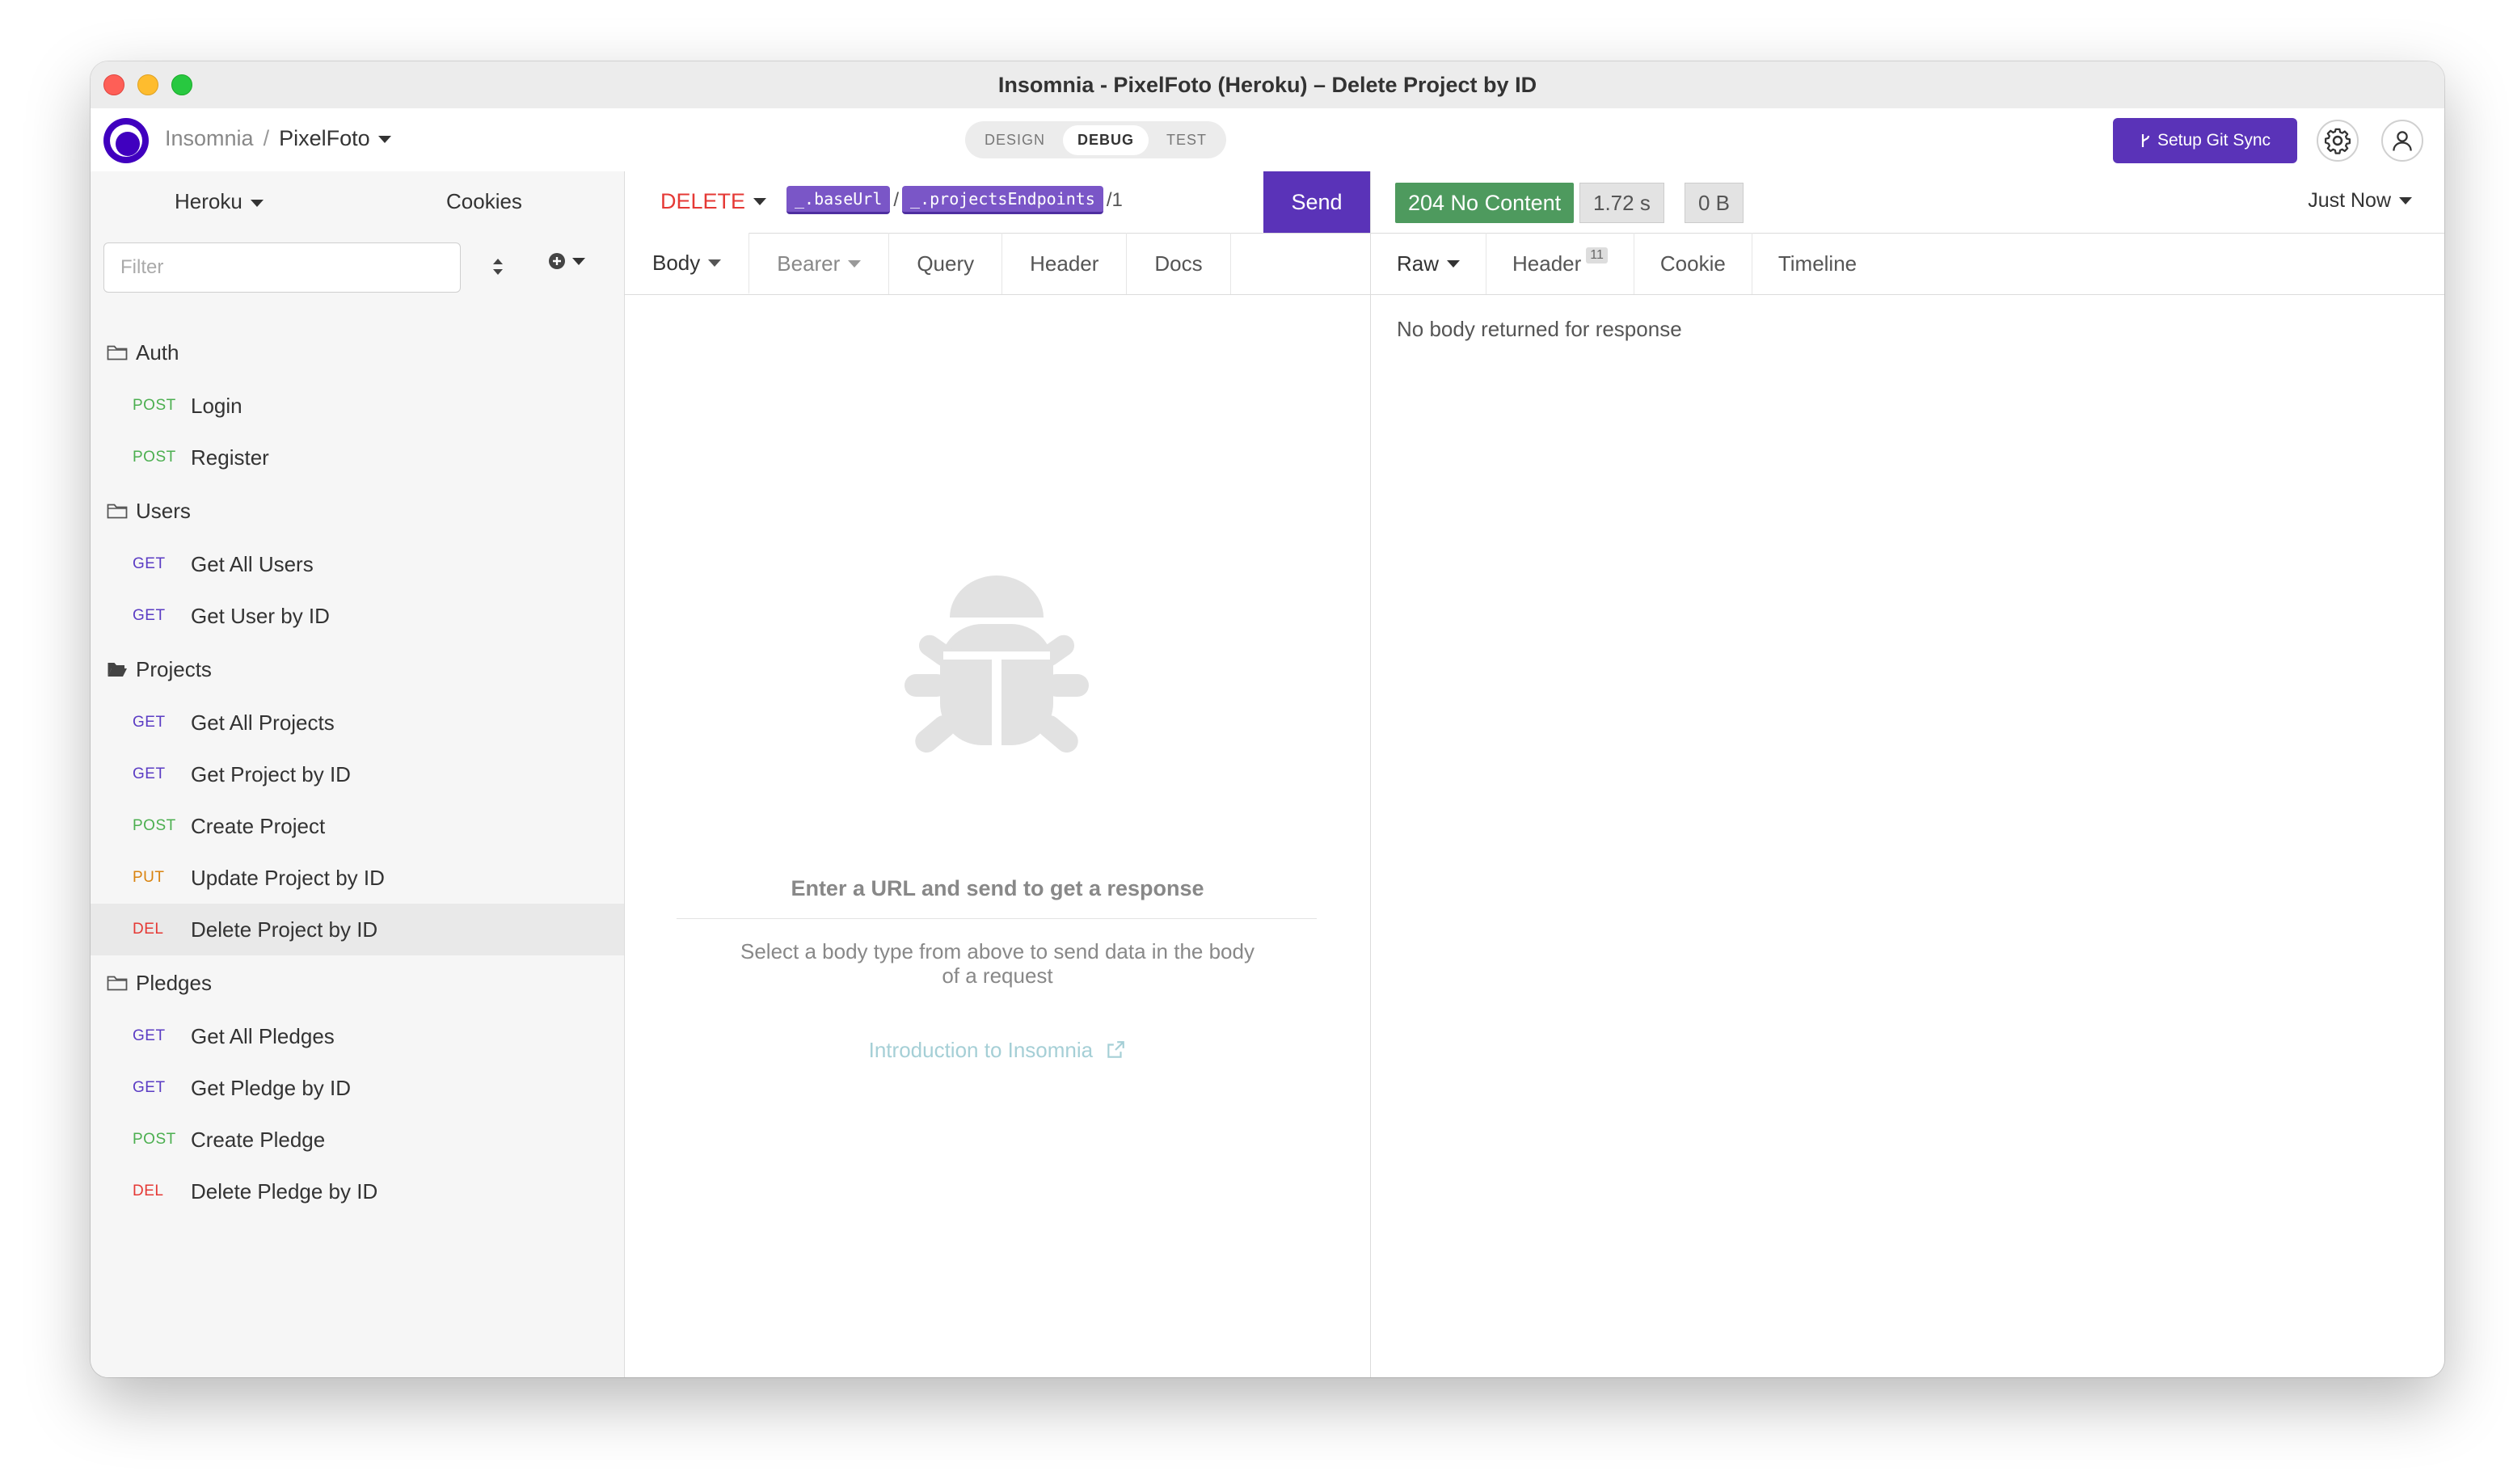 Image resolution: width=2509 pixels, height=1484 pixels. I want to click on request-name: Delete Pledge by ID, so click(284, 1191).